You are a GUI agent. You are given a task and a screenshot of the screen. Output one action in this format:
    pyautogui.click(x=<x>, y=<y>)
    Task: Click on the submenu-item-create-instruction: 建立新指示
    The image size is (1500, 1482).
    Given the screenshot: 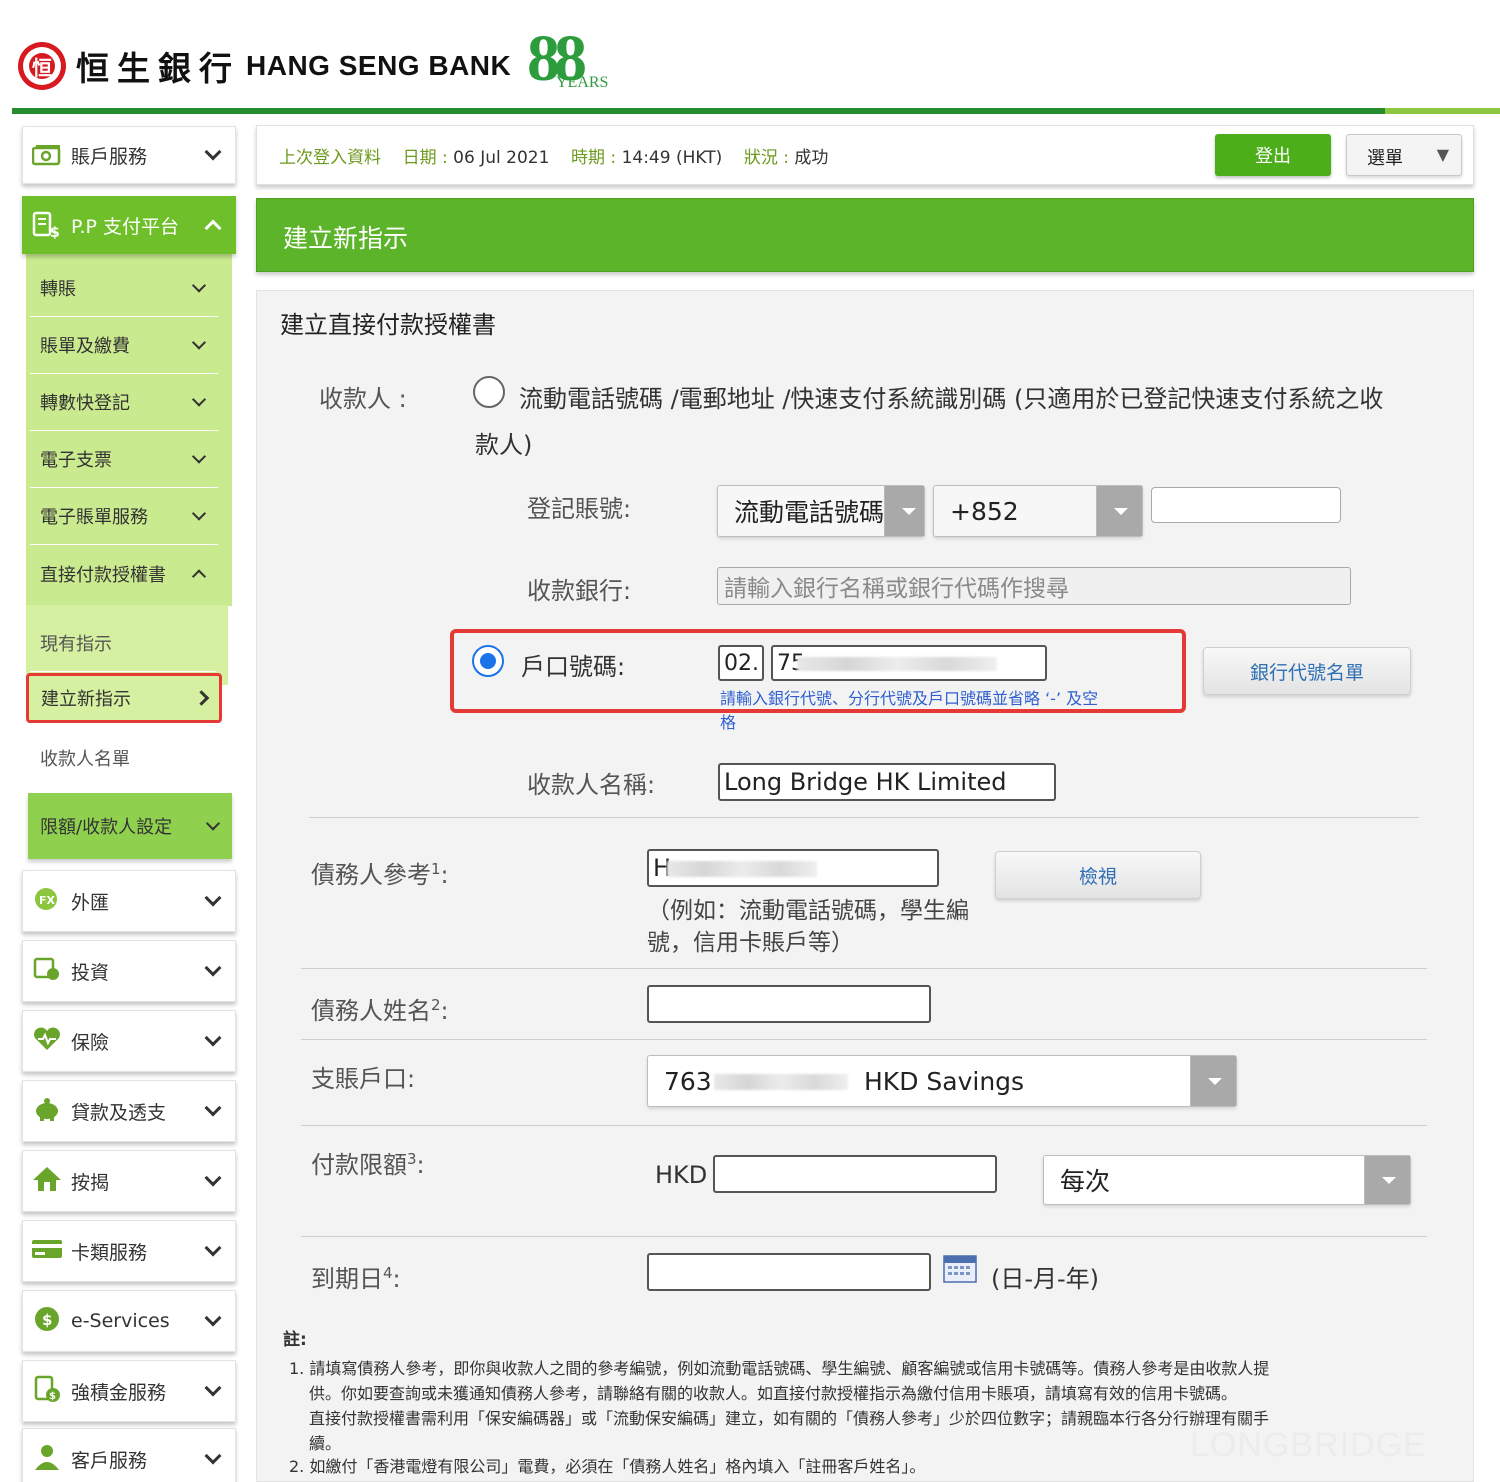 What is the action you would take?
    pyautogui.click(x=124, y=698)
    